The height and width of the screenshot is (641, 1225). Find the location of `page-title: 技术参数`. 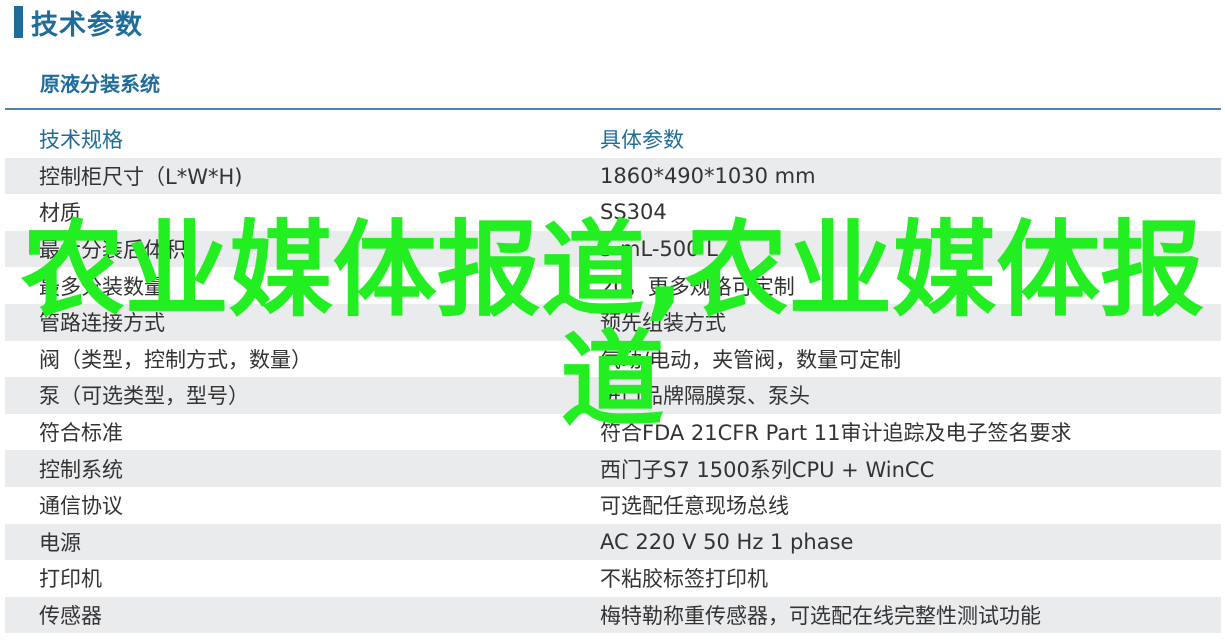

page-title: 技术参数 is located at coordinates (78, 22).